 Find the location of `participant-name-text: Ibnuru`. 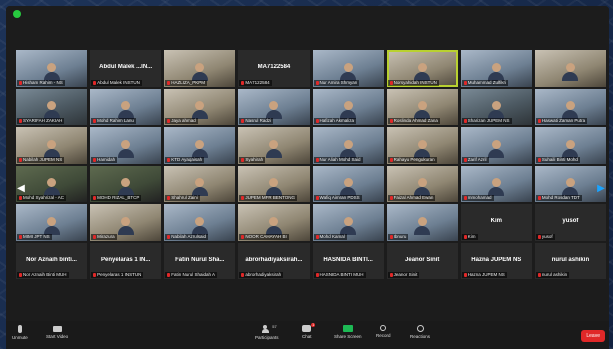

participant-name-text: Ibnuru is located at coordinates (400, 236).